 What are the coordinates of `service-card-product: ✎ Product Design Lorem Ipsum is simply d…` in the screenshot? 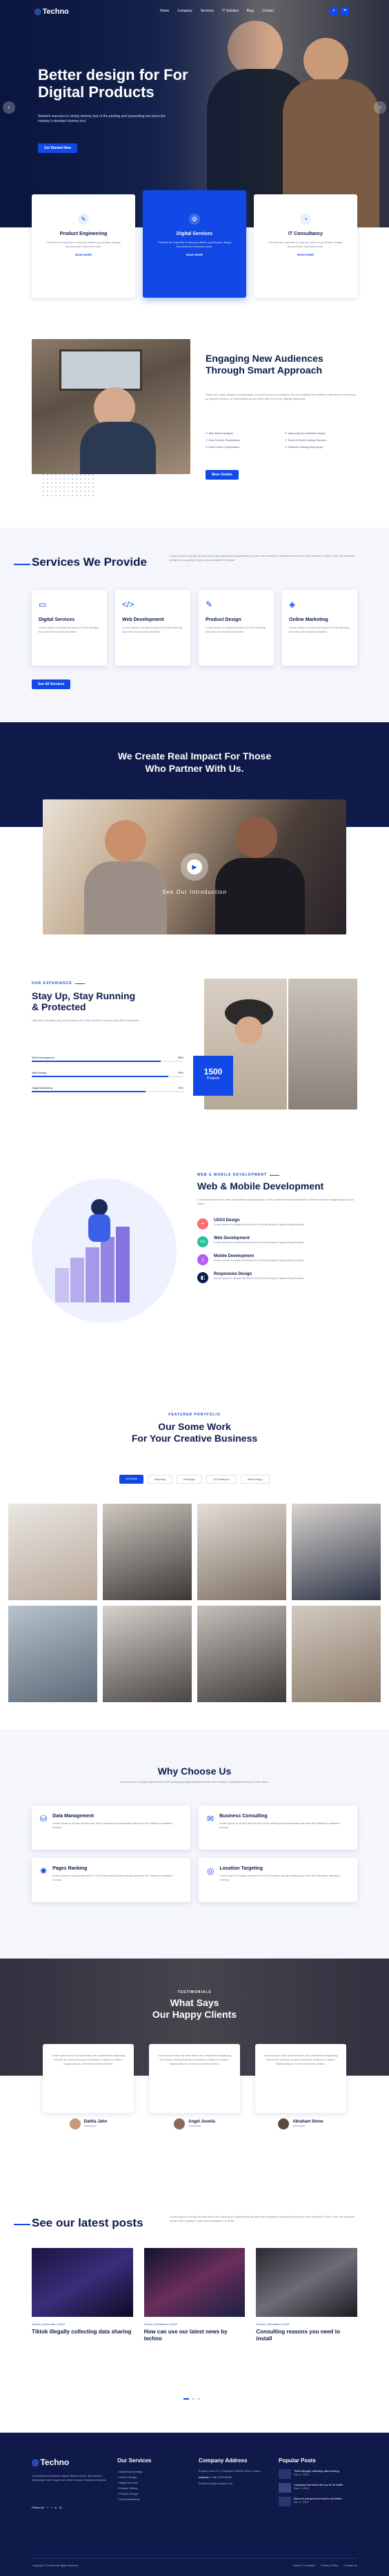 It's located at (236, 628).